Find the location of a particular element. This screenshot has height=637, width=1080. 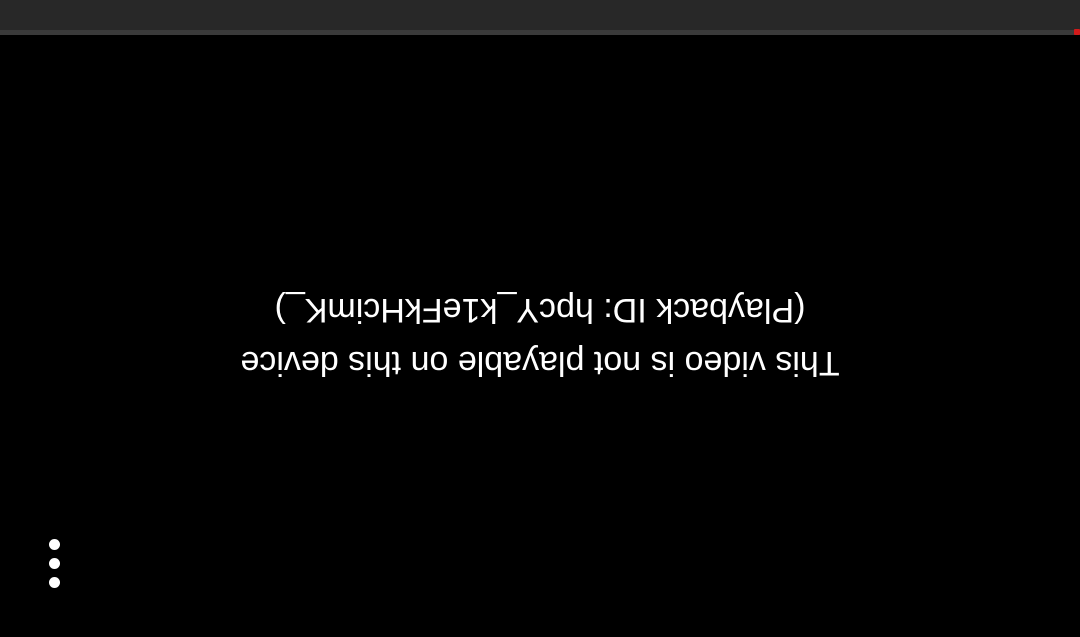

more-options-button is located at coordinates (54, 563).